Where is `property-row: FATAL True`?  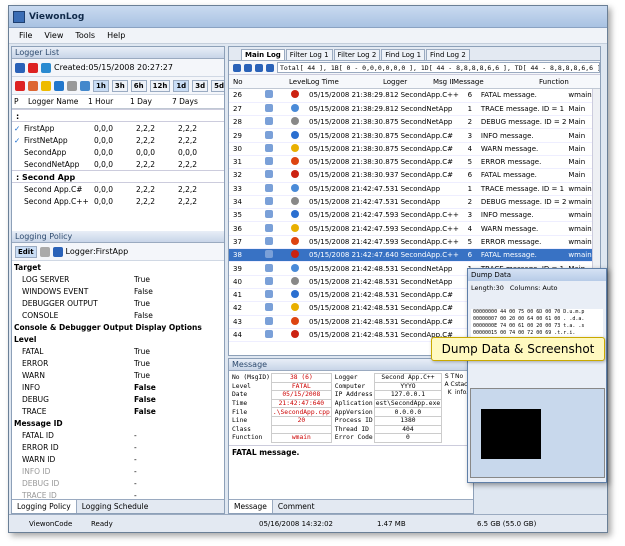
property-row: FATAL True is located at coordinates (118, 351).